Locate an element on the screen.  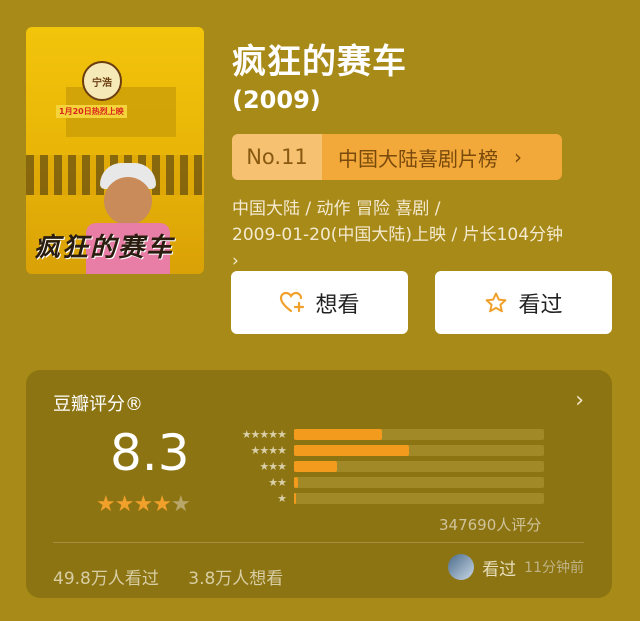
distribution-stars-icon: ★★ is located at coordinates (277, 482).